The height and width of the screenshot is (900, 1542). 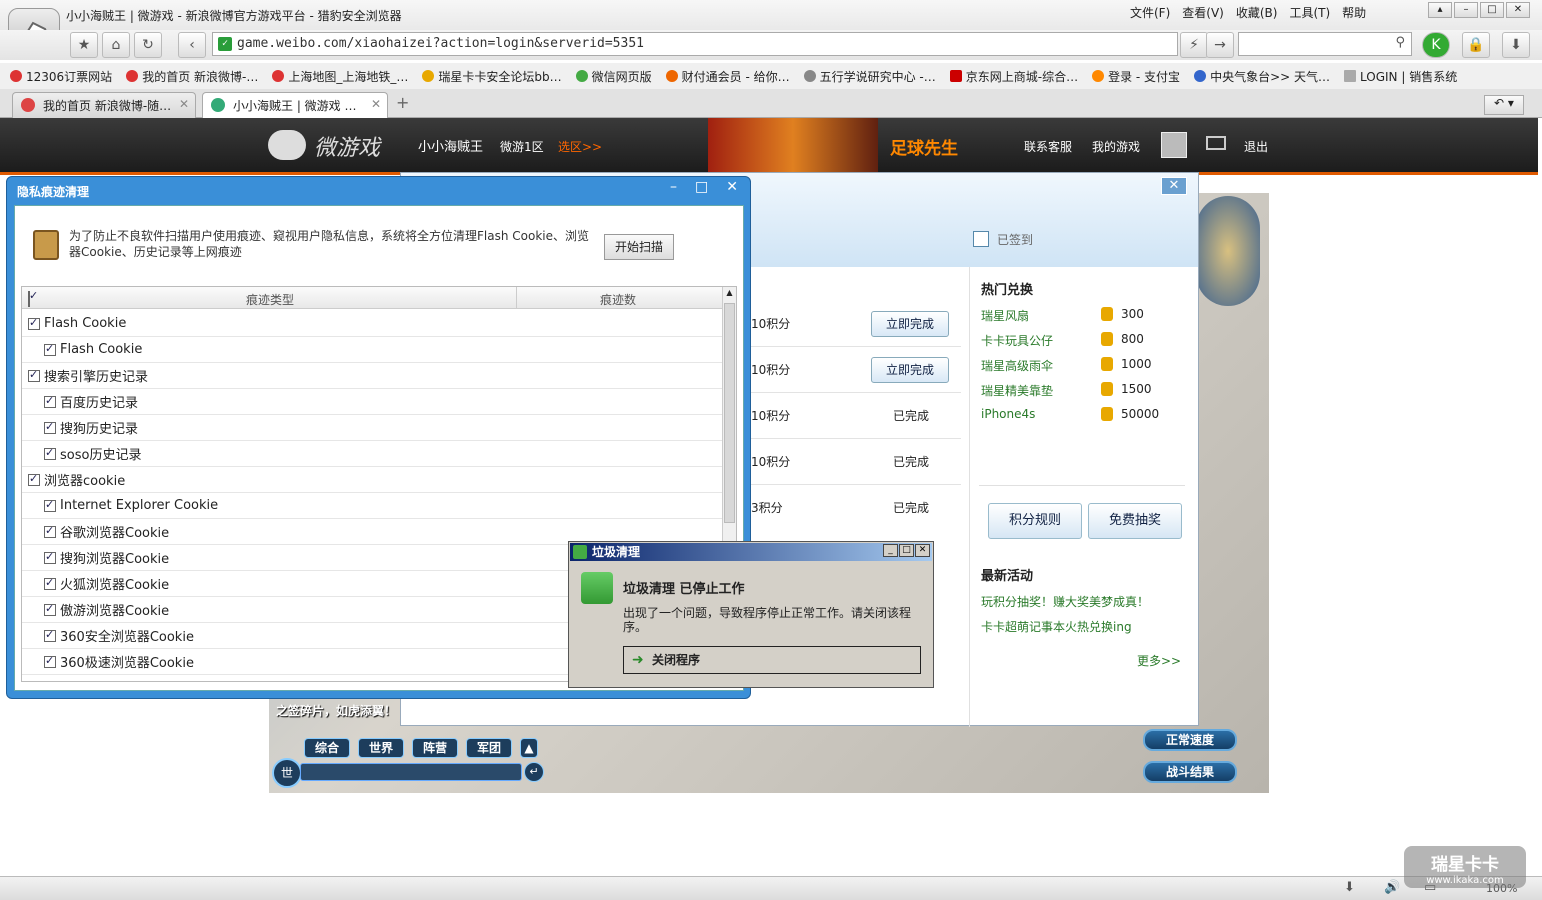 What do you see at coordinates (1392, 887) in the screenshot?
I see `volume-icon: 🔊` at bounding box center [1392, 887].